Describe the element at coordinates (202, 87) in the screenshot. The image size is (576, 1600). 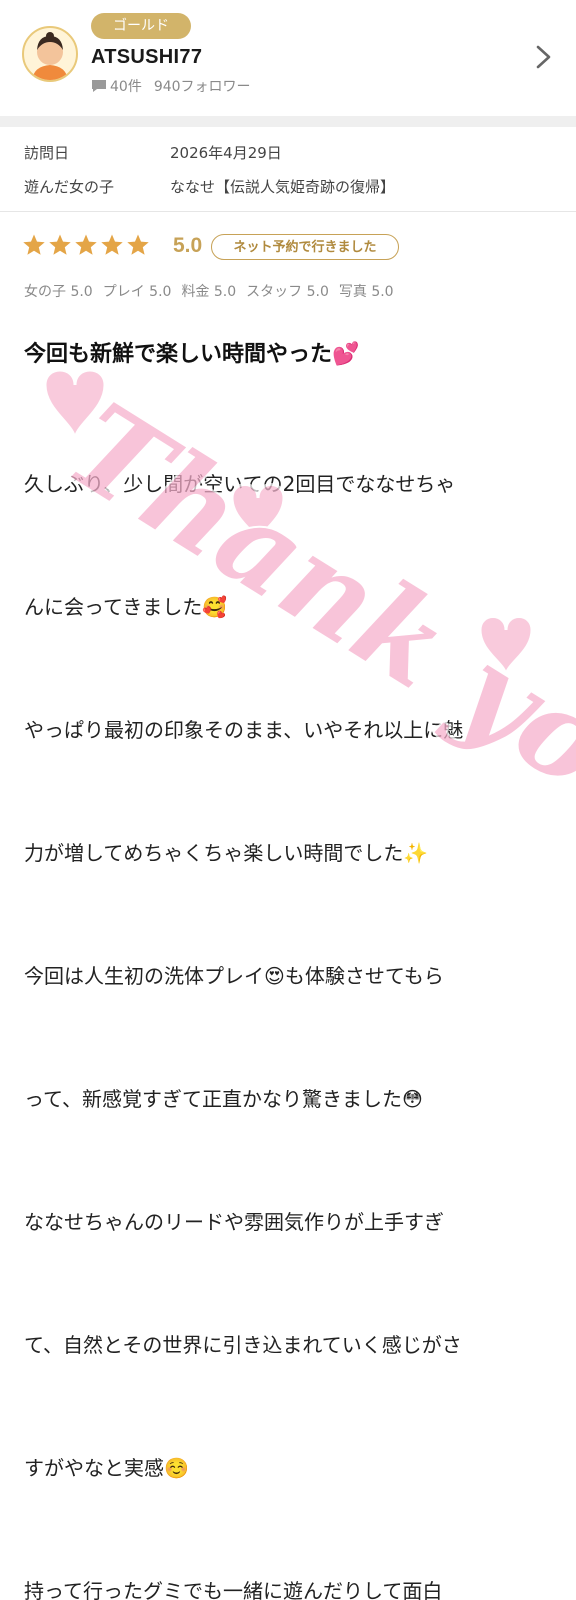
I see `follower-count: 940フォロワー` at that location.